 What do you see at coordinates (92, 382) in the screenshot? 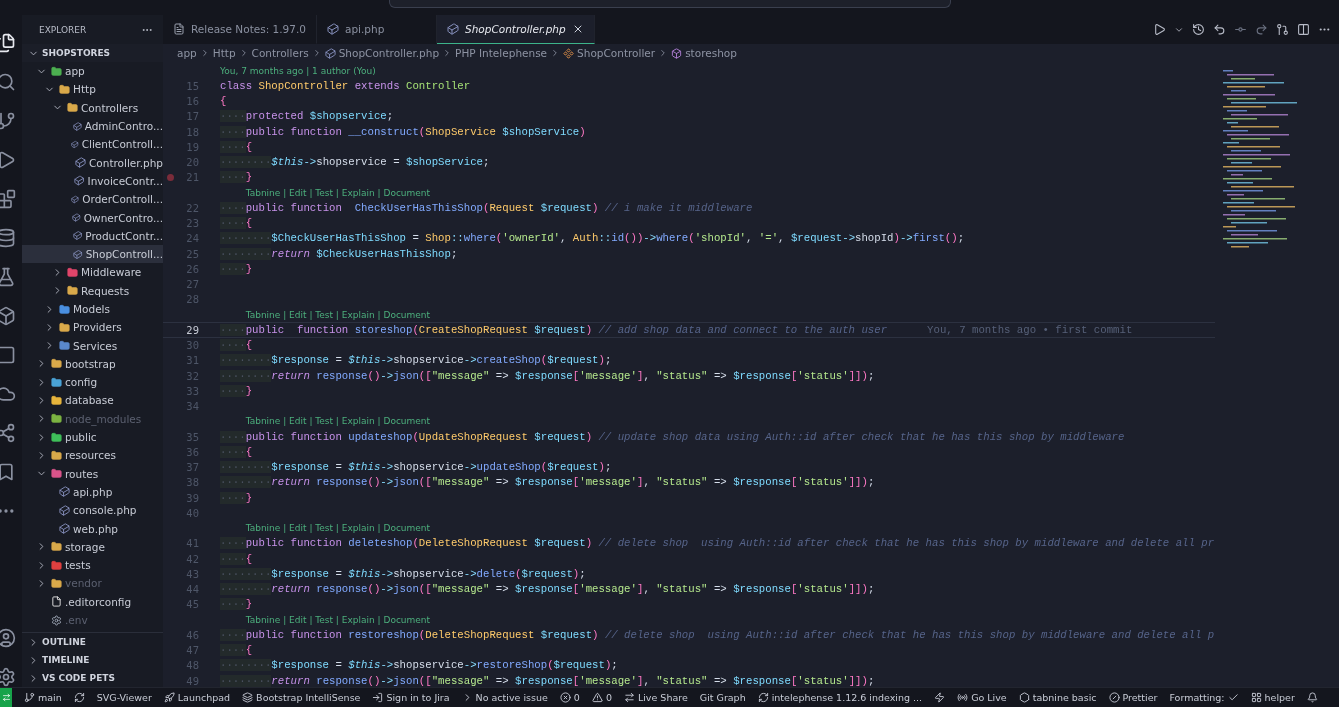
I see `tree-item: config` at bounding box center [92, 382].